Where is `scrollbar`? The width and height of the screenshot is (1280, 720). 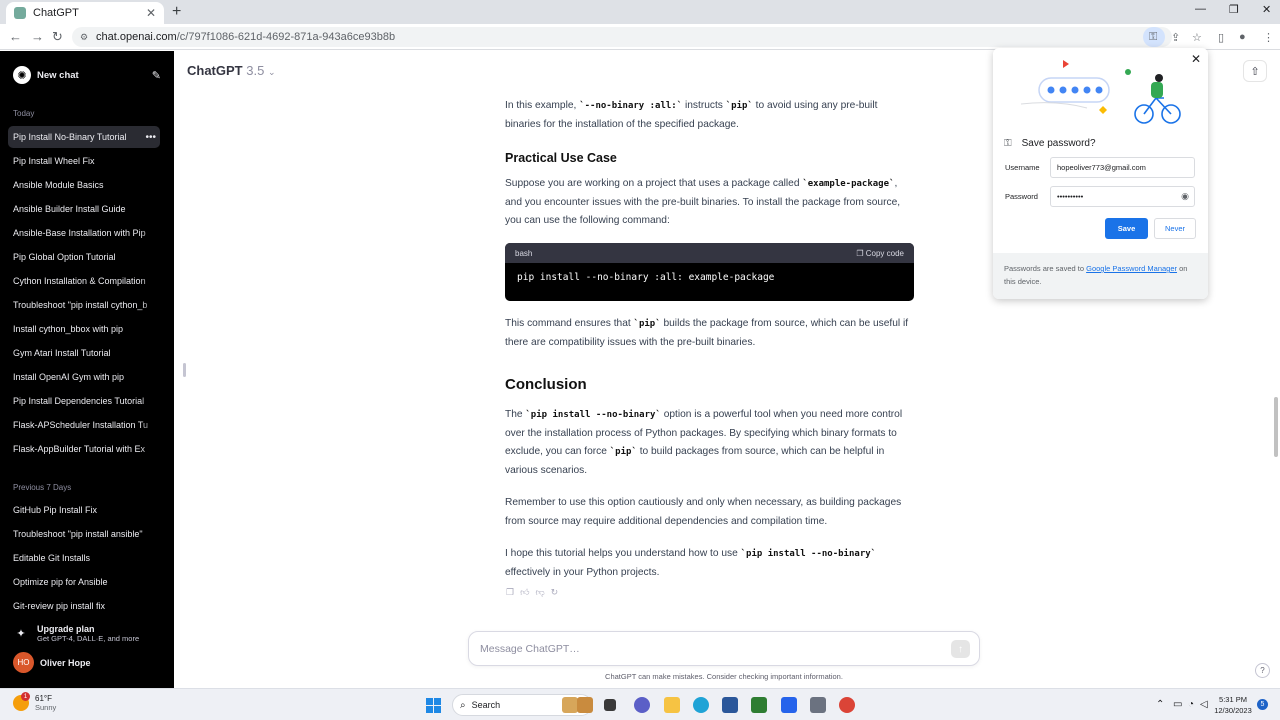
scrollbar is located at coordinates (1276, 427).